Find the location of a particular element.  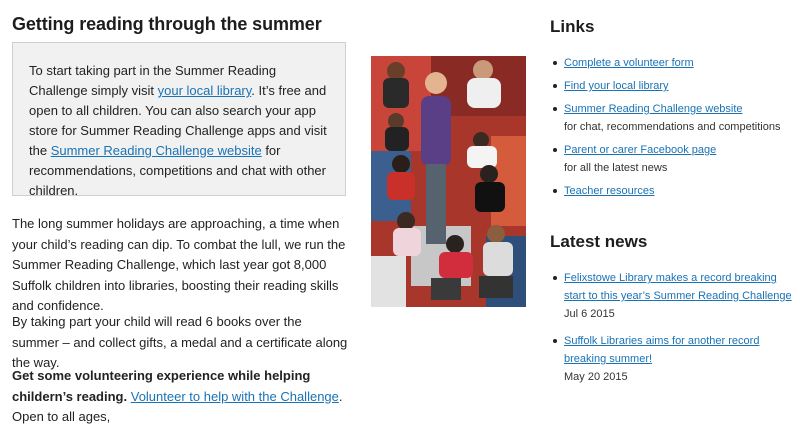

list-item: Teacher resources is located at coordinates (674, 191).